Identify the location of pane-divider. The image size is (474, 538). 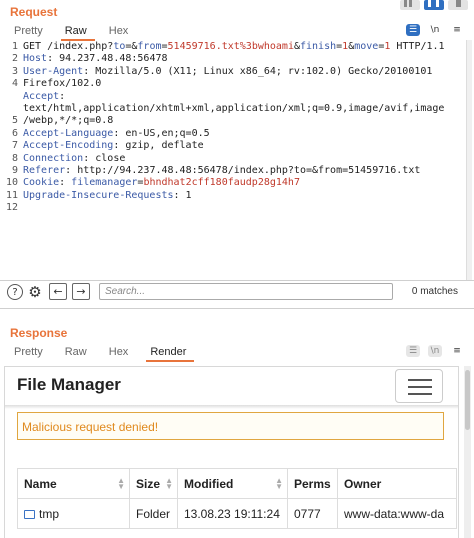
(237, 308).